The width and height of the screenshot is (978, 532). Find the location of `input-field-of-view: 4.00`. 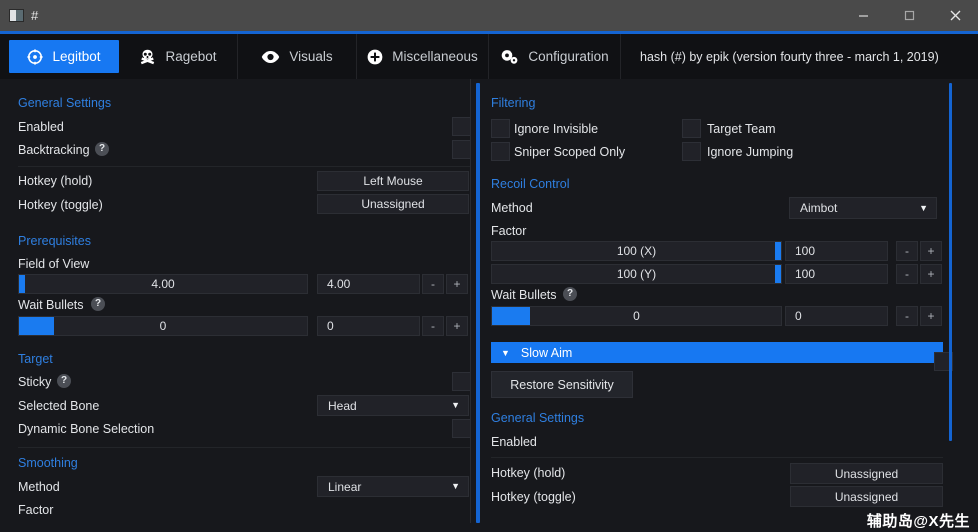

input-field-of-view: 4.00 is located at coordinates (368, 284).